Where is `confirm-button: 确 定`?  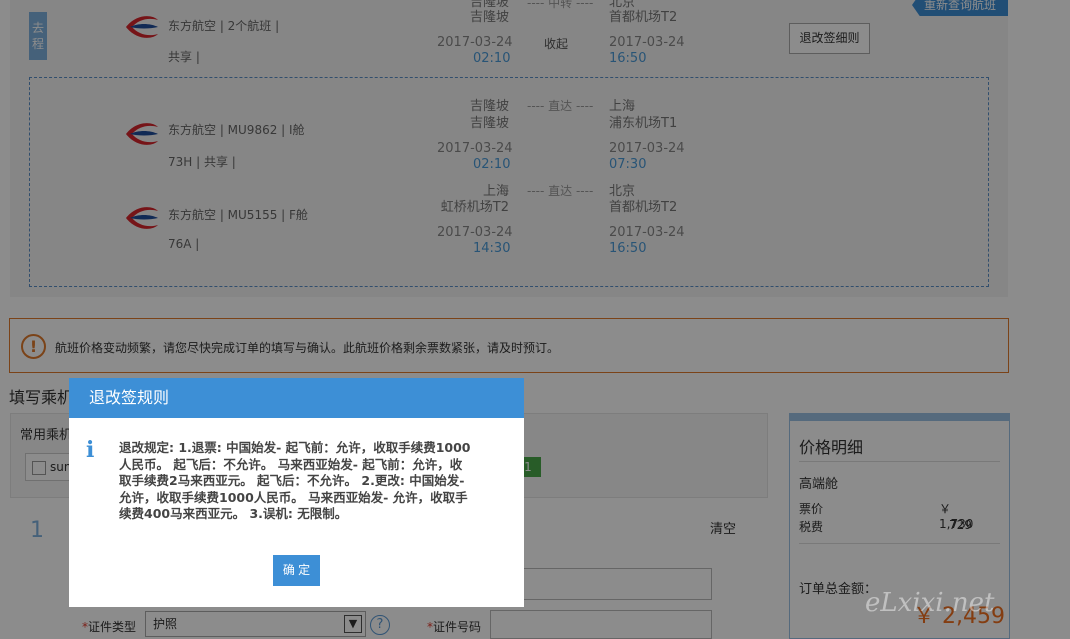 confirm-button: 确 定 is located at coordinates (296, 570).